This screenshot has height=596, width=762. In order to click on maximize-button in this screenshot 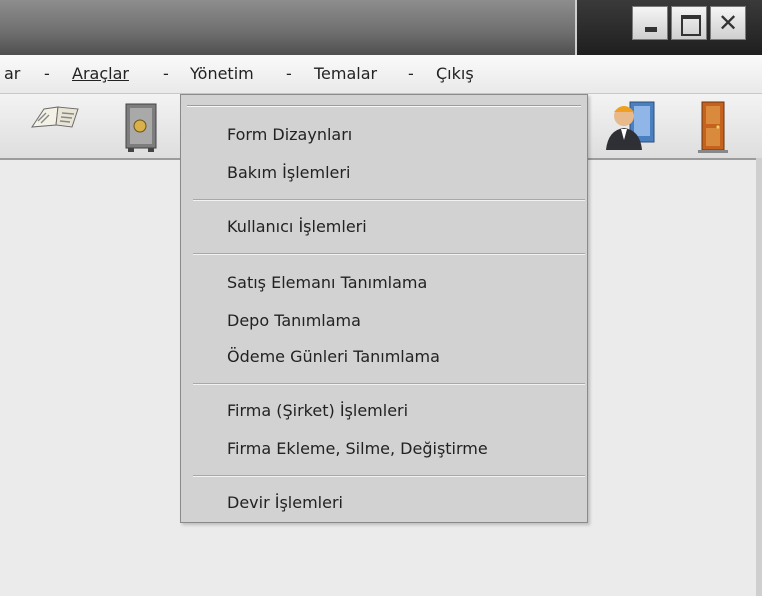, I will do `click(689, 23)`.